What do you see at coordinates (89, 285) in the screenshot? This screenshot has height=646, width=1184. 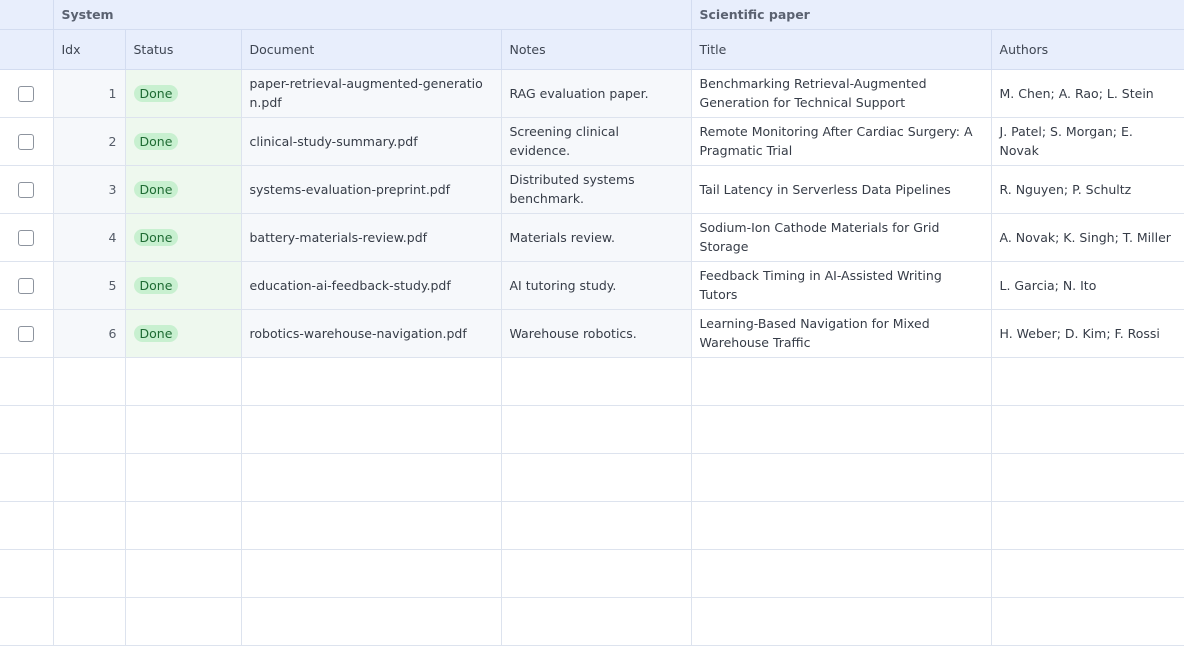 I see `cell-idx: 5` at bounding box center [89, 285].